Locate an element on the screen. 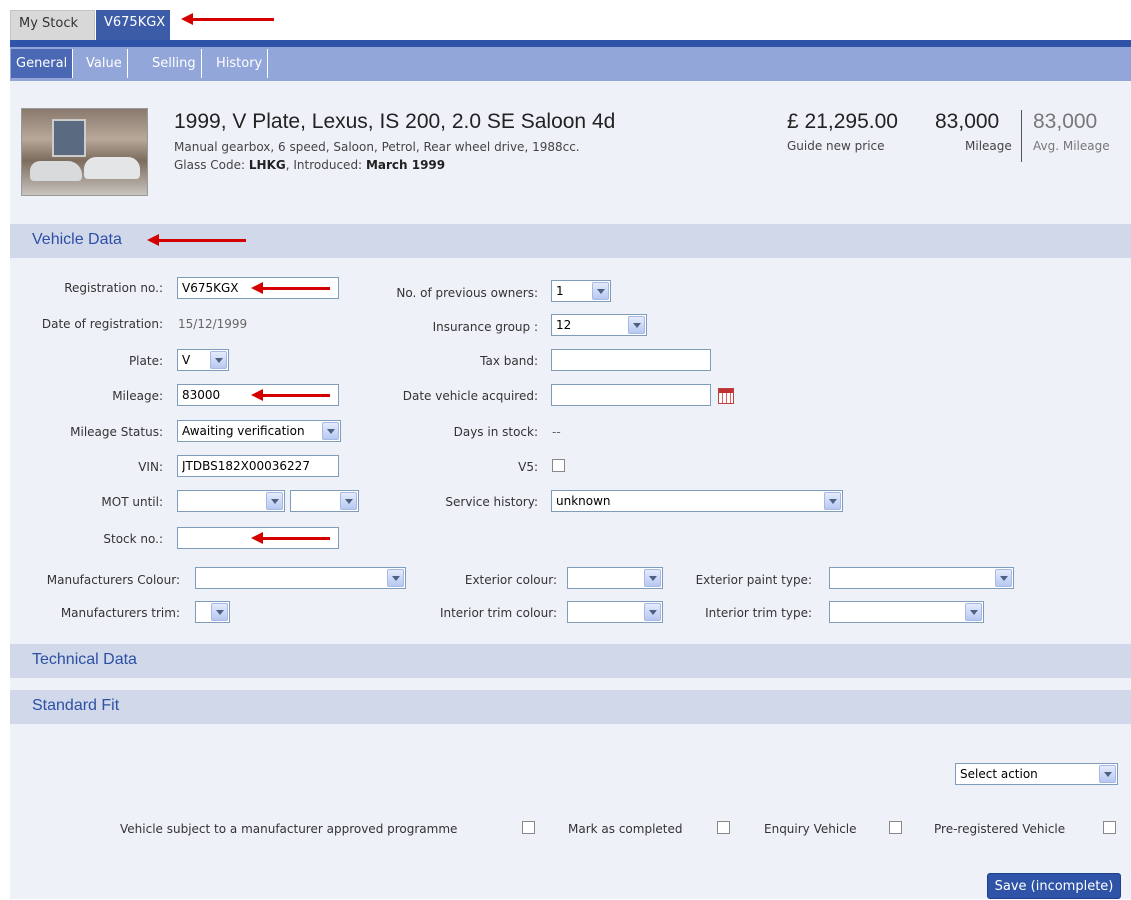 The width and height of the screenshot is (1131, 900). insurance-select: 12 is located at coordinates (599, 325).